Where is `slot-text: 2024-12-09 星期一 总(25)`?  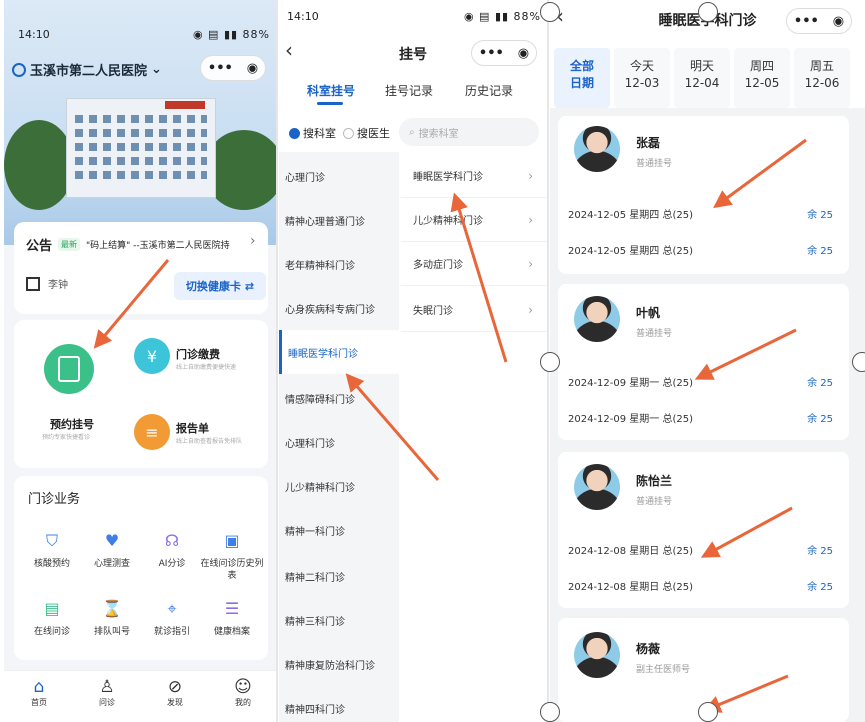 slot-text: 2024-12-09 星期一 总(25) is located at coordinates (630, 383).